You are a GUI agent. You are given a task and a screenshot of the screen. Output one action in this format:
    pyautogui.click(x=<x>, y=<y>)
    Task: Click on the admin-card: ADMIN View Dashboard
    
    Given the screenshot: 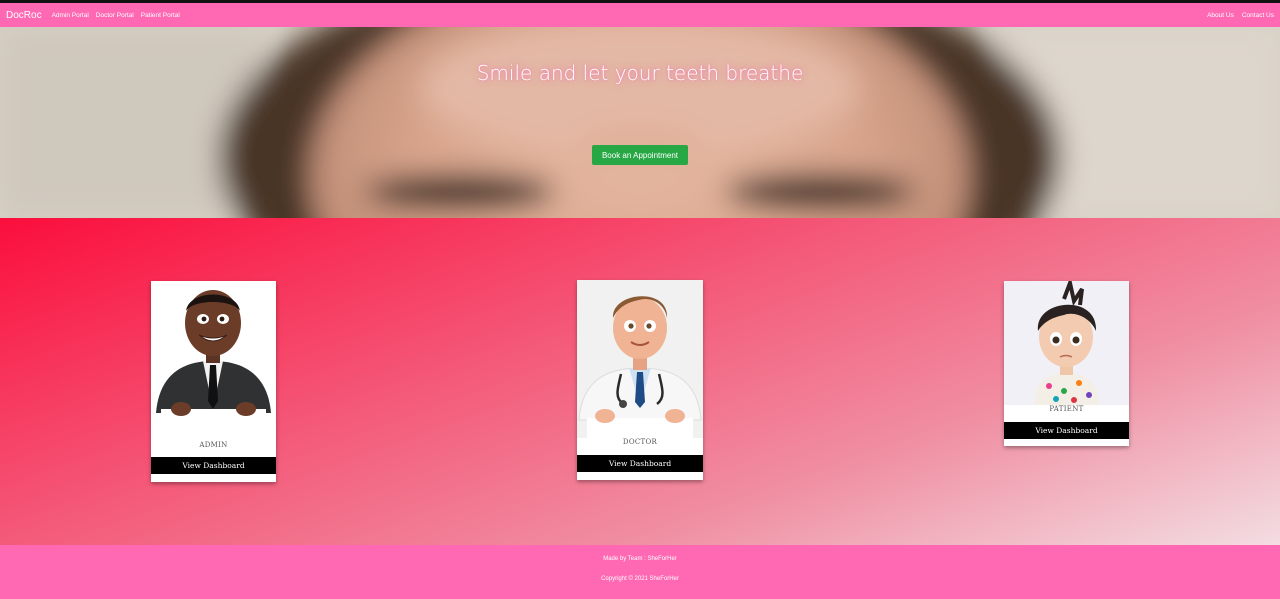 What is the action you would take?
    pyautogui.click(x=213, y=381)
    